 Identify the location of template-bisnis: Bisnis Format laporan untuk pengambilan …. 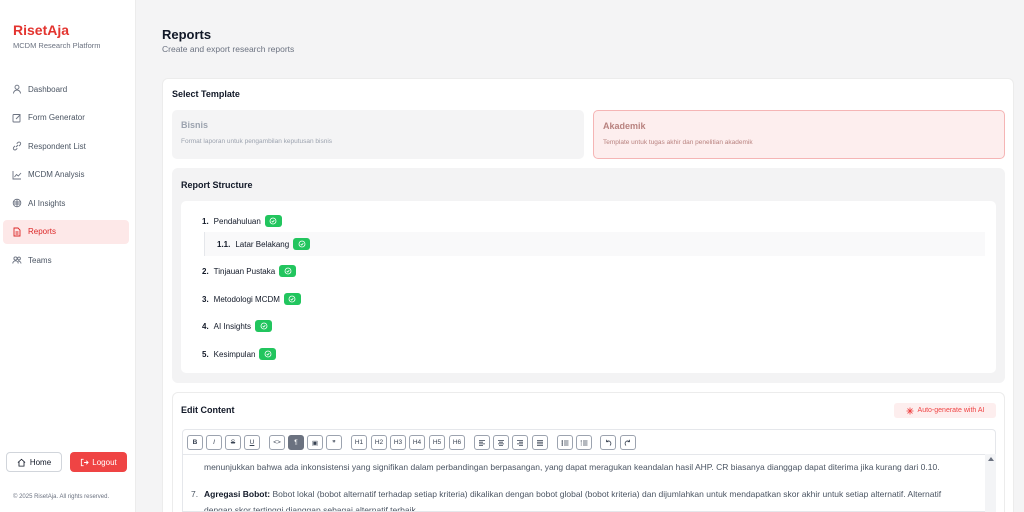
(378, 134).